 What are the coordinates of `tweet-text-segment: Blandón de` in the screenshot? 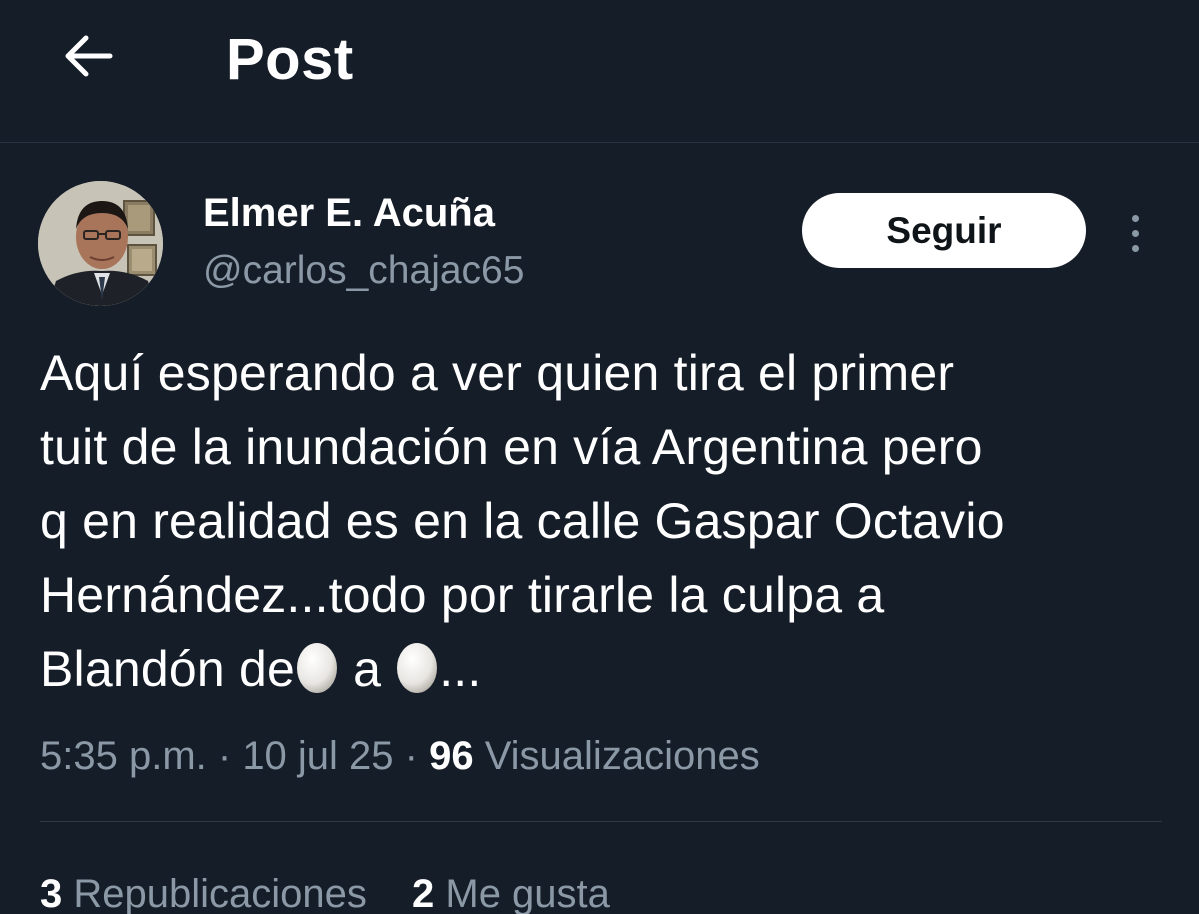 It's located at (168, 669).